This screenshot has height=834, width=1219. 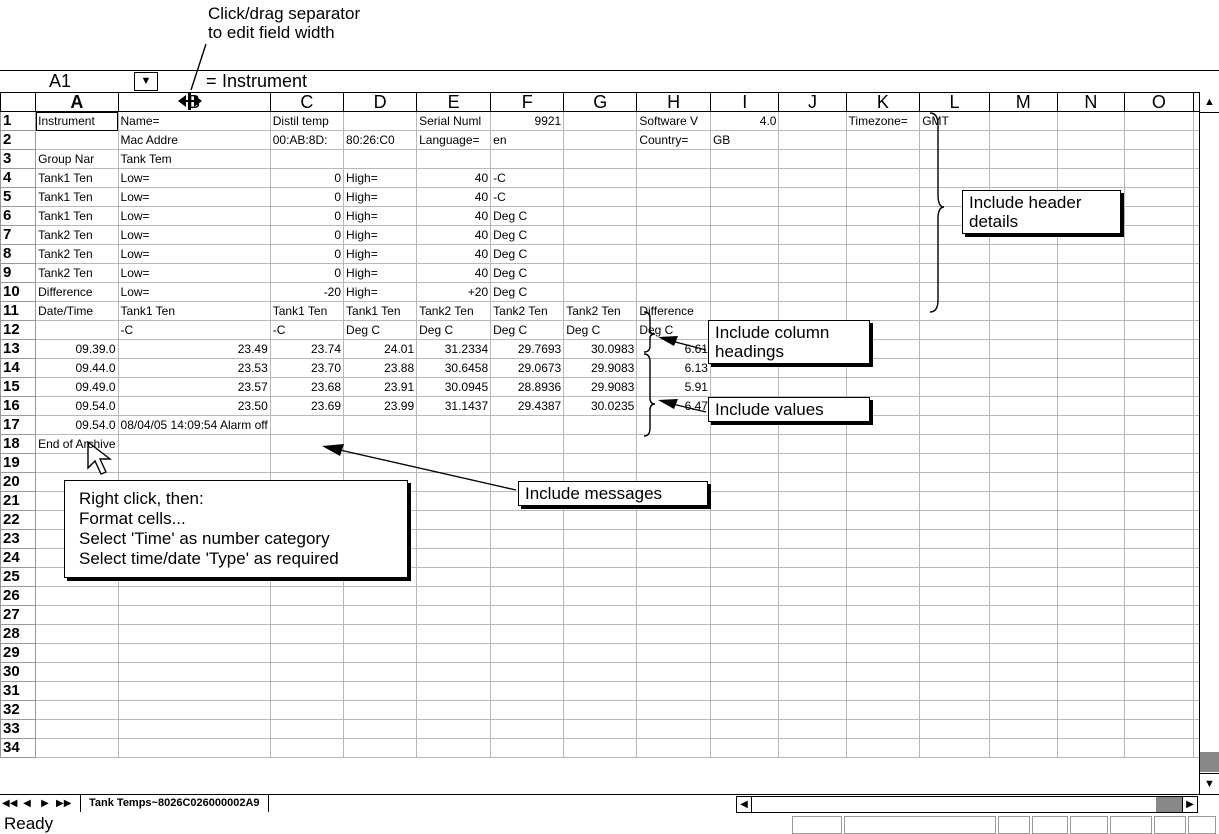 What do you see at coordinates (18, 292) in the screenshot?
I see `row-header: 10` at bounding box center [18, 292].